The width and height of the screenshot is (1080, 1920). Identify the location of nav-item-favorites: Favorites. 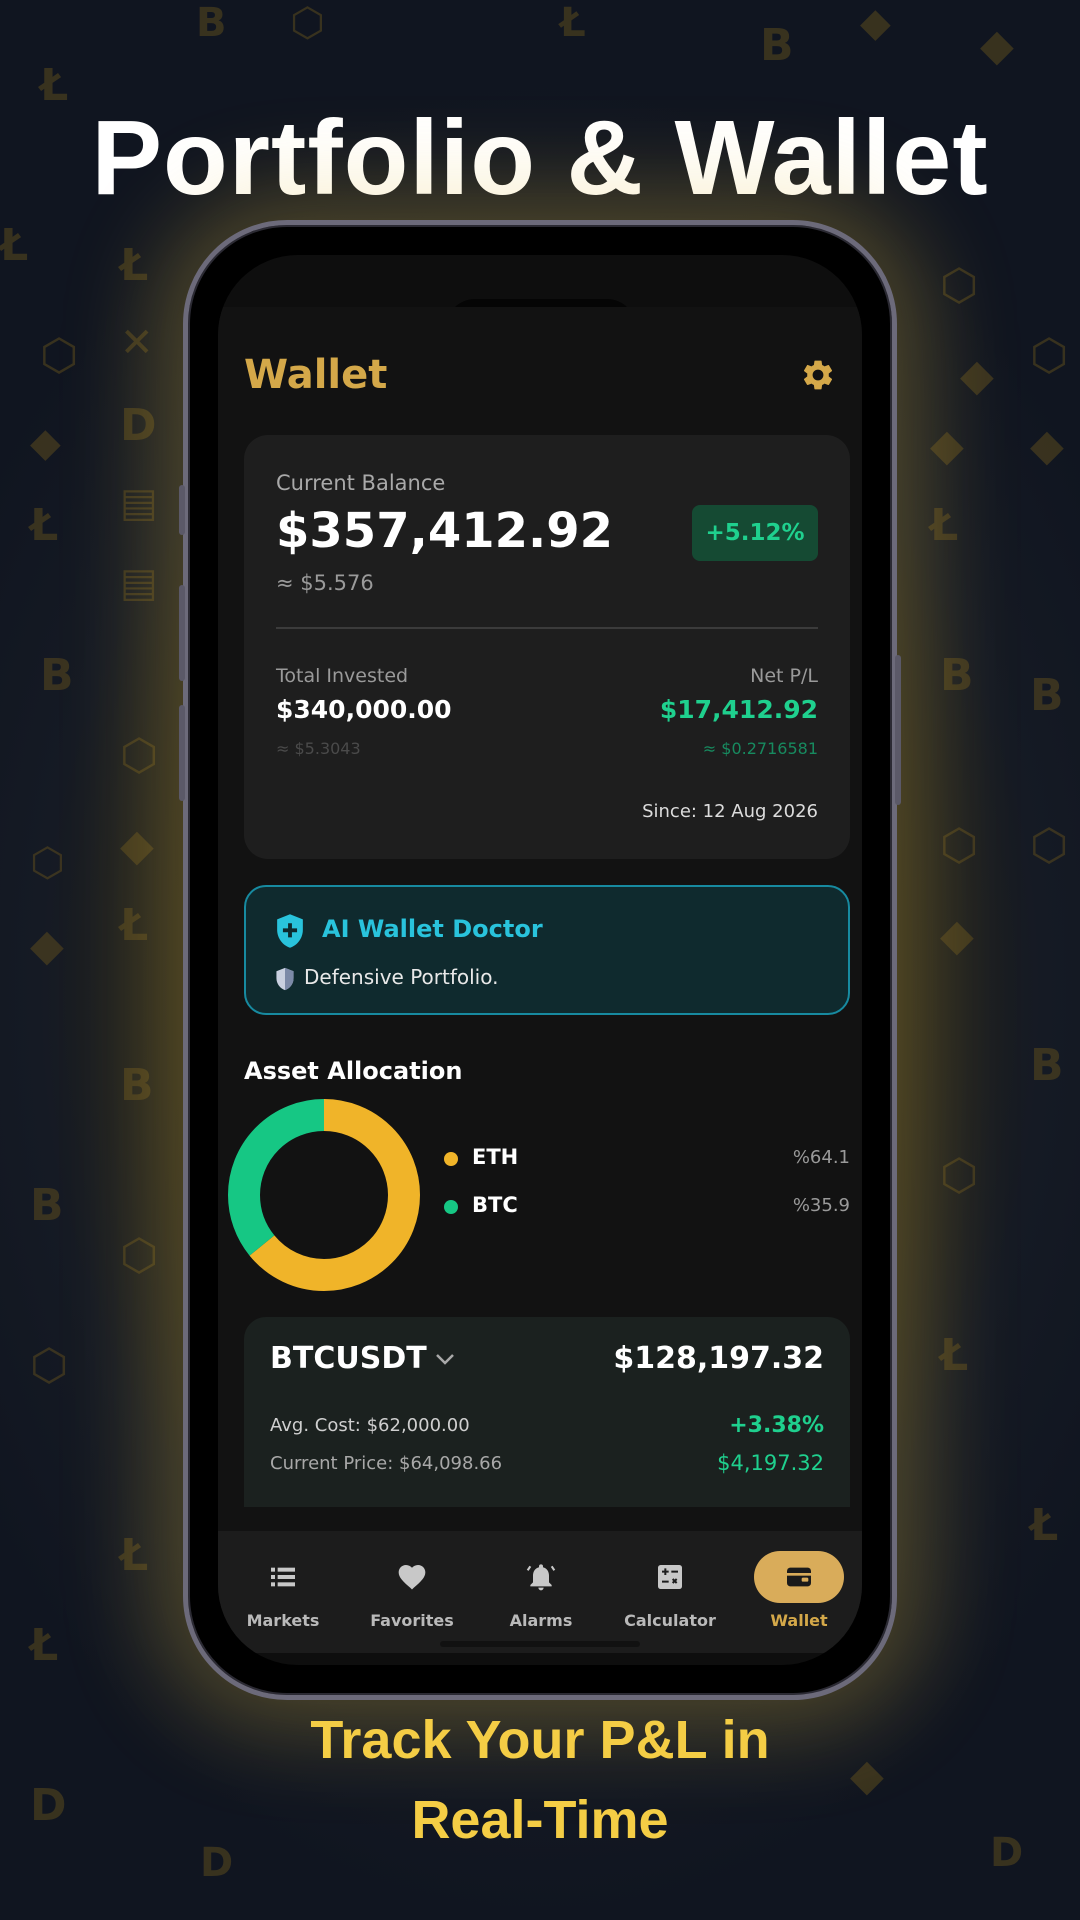
(412, 1592).